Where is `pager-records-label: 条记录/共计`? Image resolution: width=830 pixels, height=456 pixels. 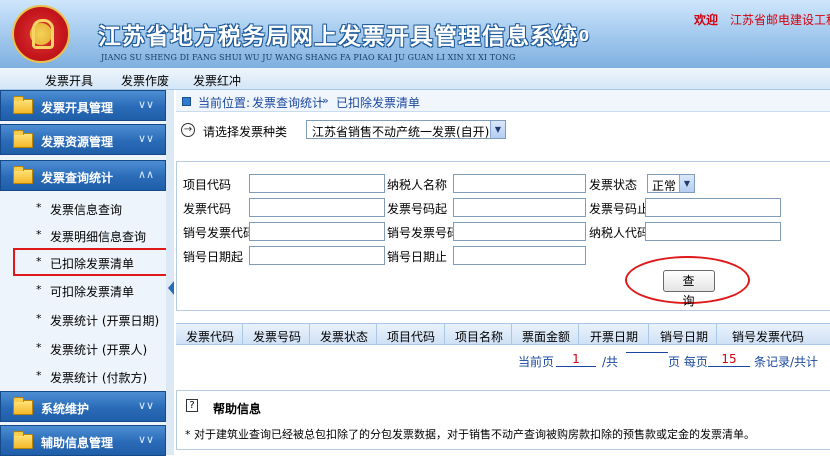
pager-records-label: 条记录/共计 is located at coordinates (786, 362).